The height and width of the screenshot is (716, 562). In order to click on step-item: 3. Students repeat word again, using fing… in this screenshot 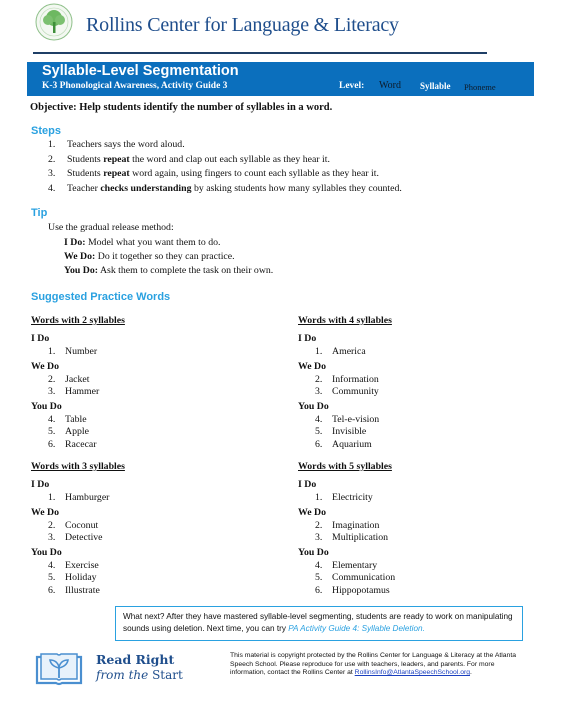, I will do `click(225, 175)`.